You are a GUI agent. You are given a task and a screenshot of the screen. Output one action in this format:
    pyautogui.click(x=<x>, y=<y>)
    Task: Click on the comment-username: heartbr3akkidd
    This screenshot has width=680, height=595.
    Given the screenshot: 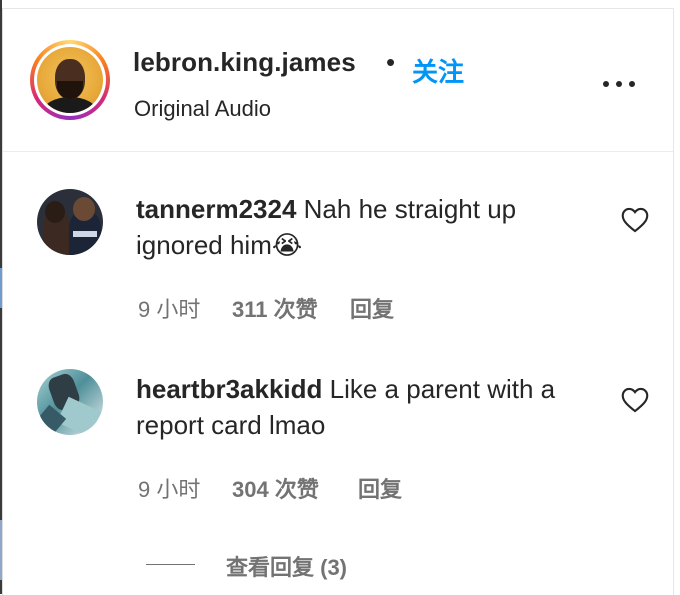 What is the action you would take?
    pyautogui.click(x=229, y=389)
    